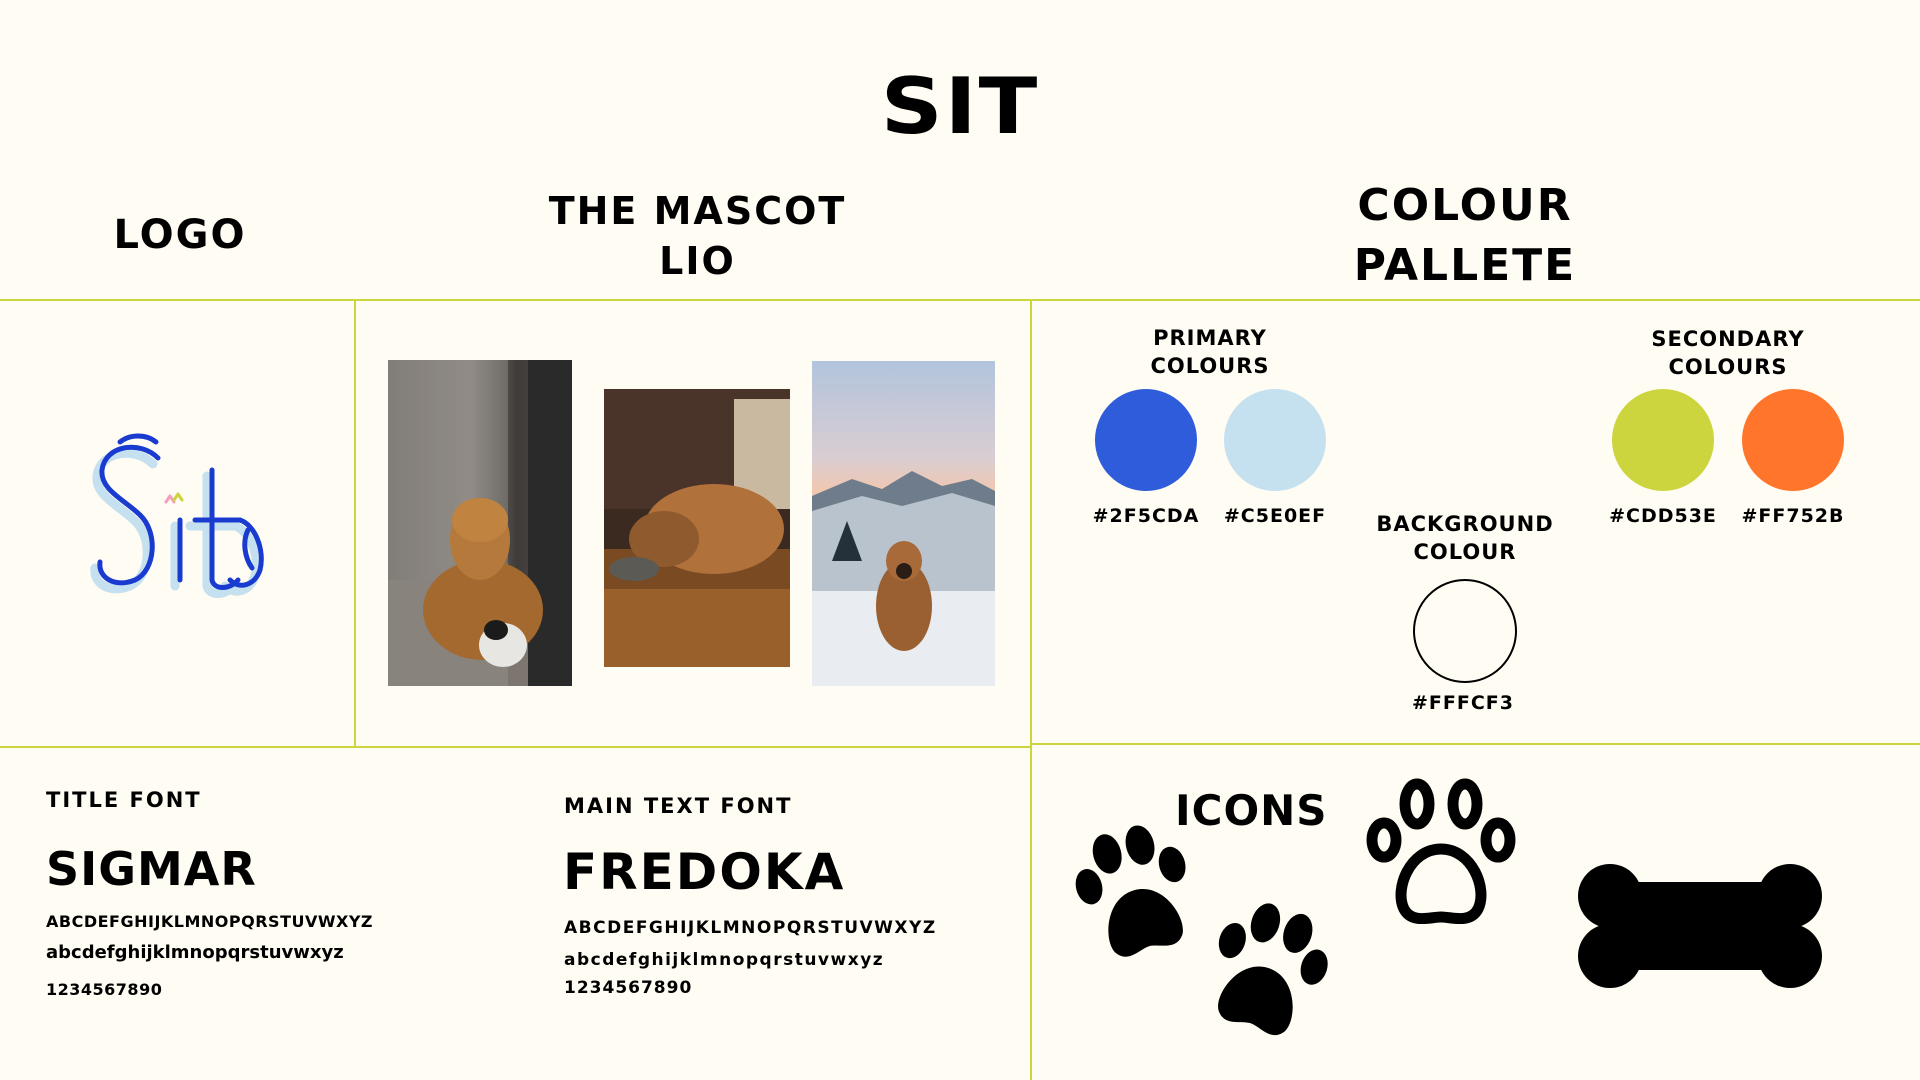 This screenshot has height=1080, width=1920. I want to click on main-font-name: FREDOKA, so click(704, 872).